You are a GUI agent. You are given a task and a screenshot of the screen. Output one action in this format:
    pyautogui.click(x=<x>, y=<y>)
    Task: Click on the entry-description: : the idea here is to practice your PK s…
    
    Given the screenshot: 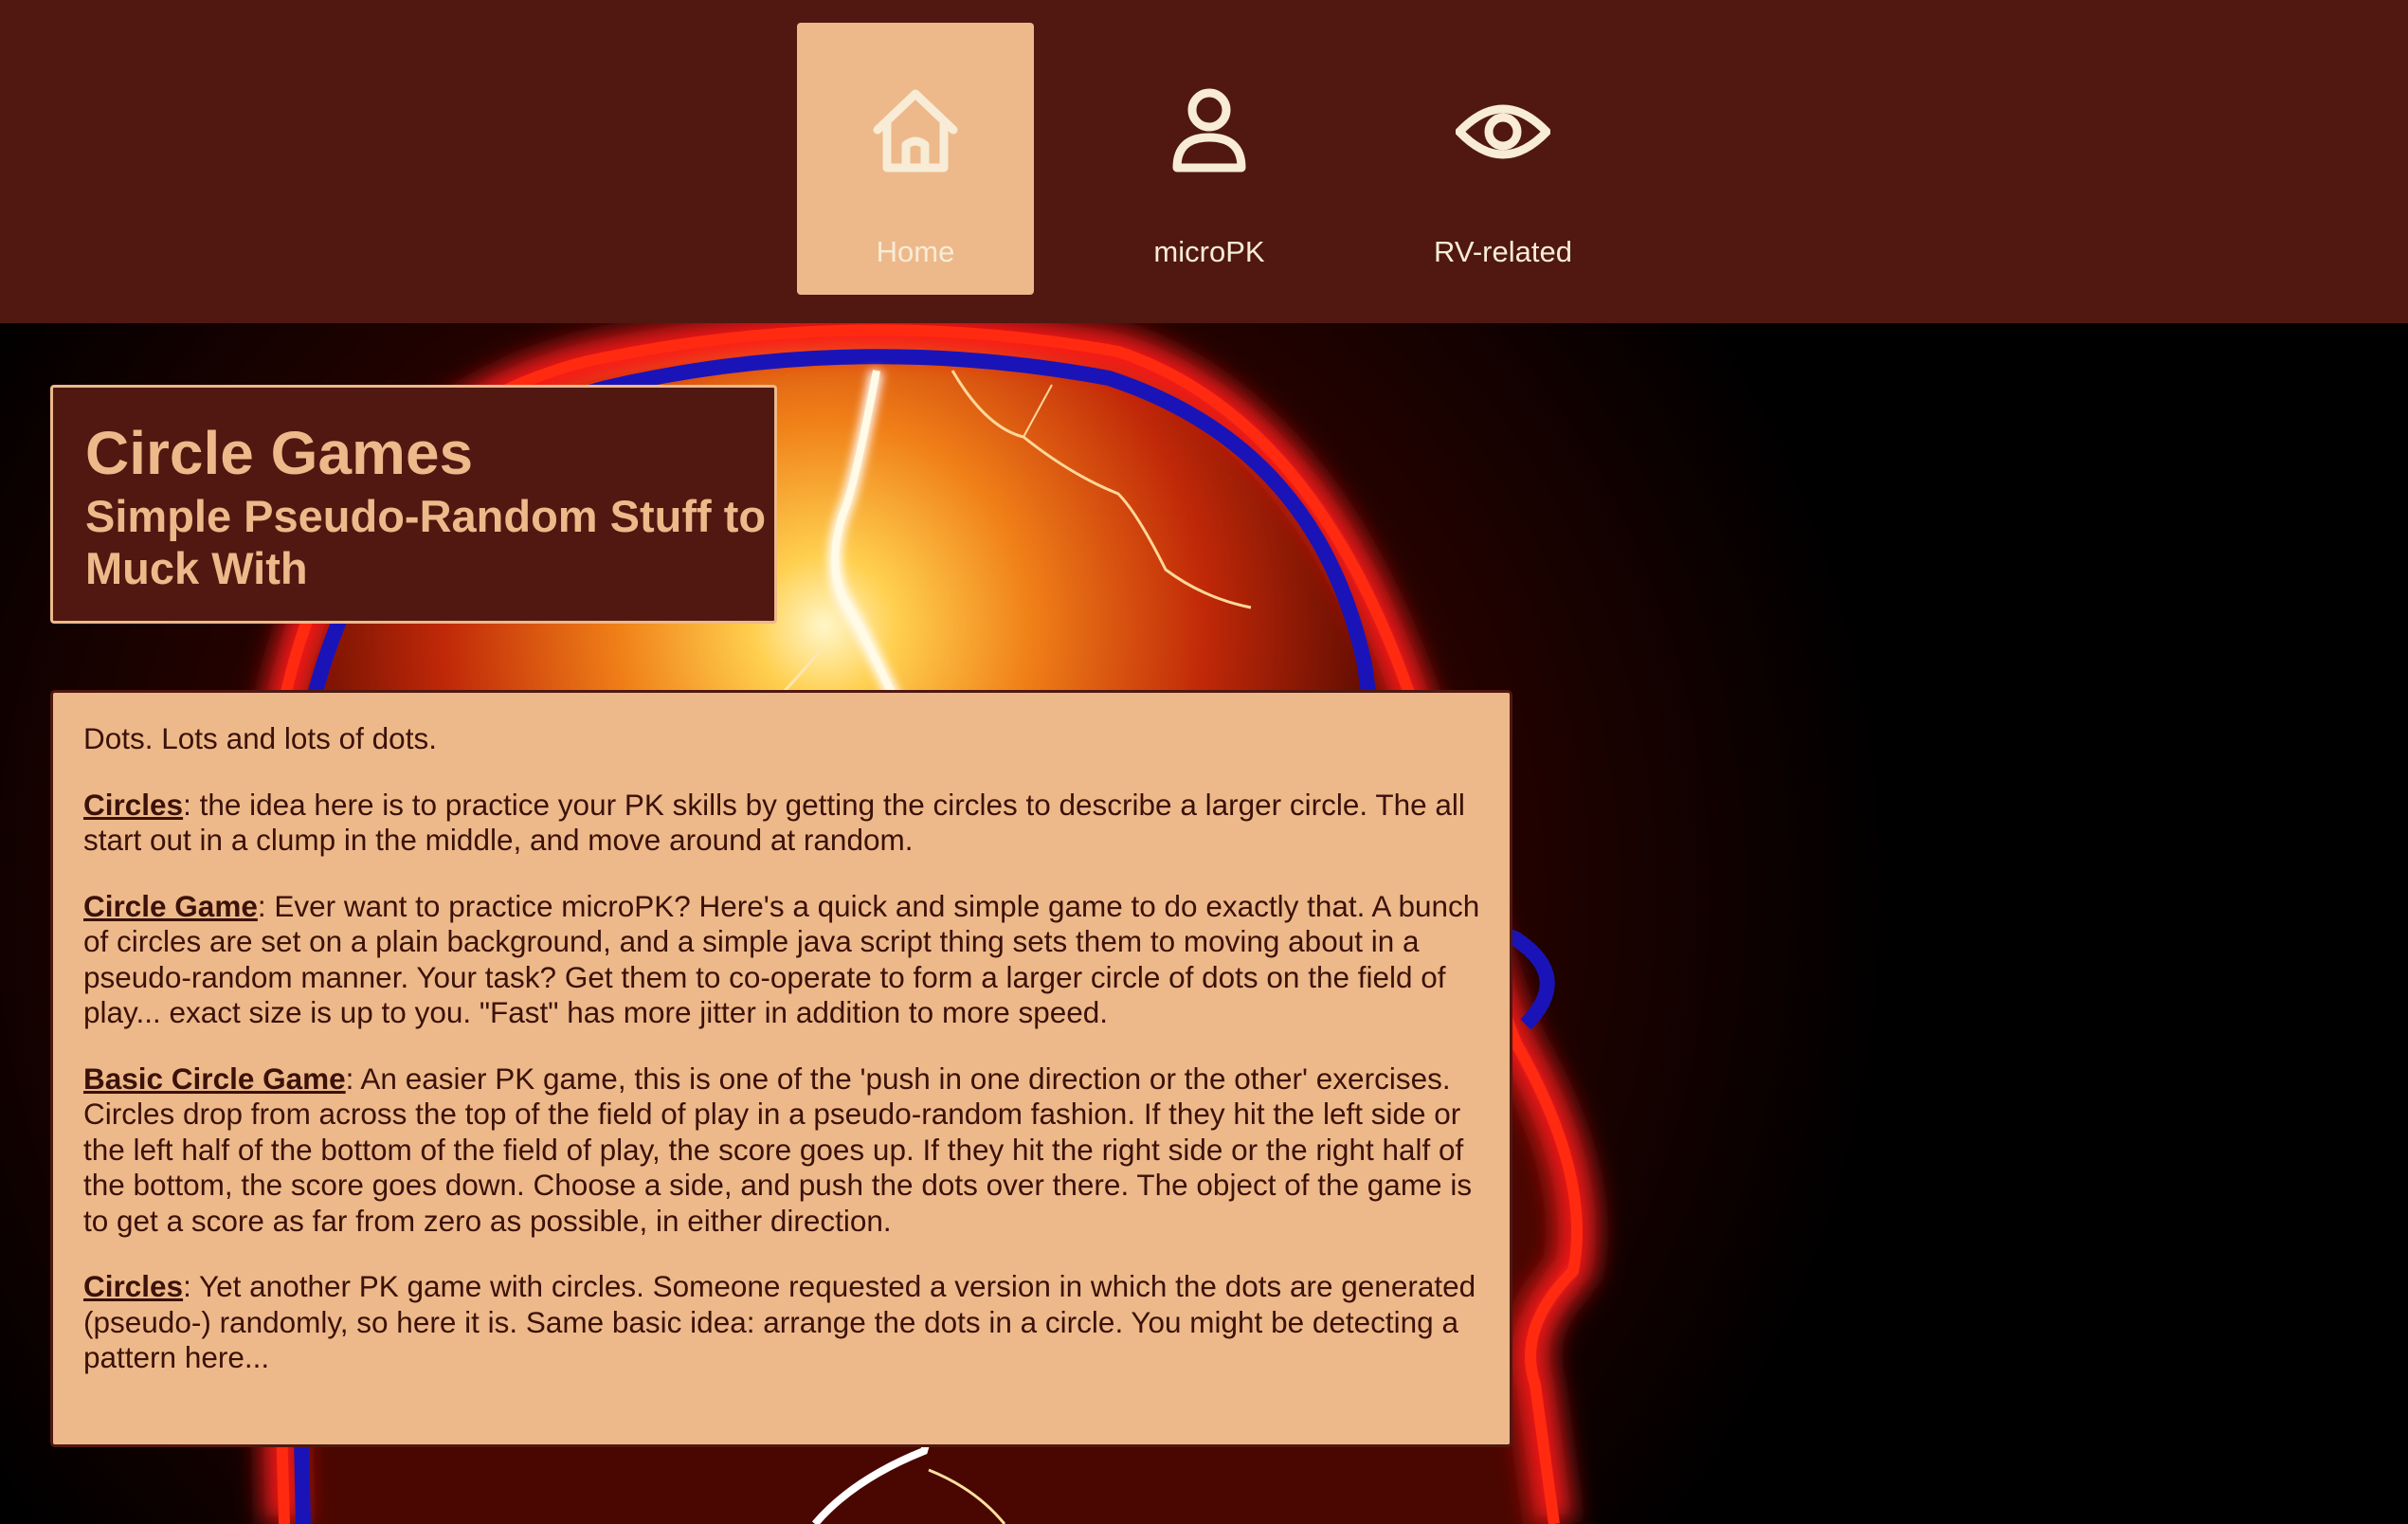 What is the action you would take?
    pyautogui.click(x=774, y=822)
    